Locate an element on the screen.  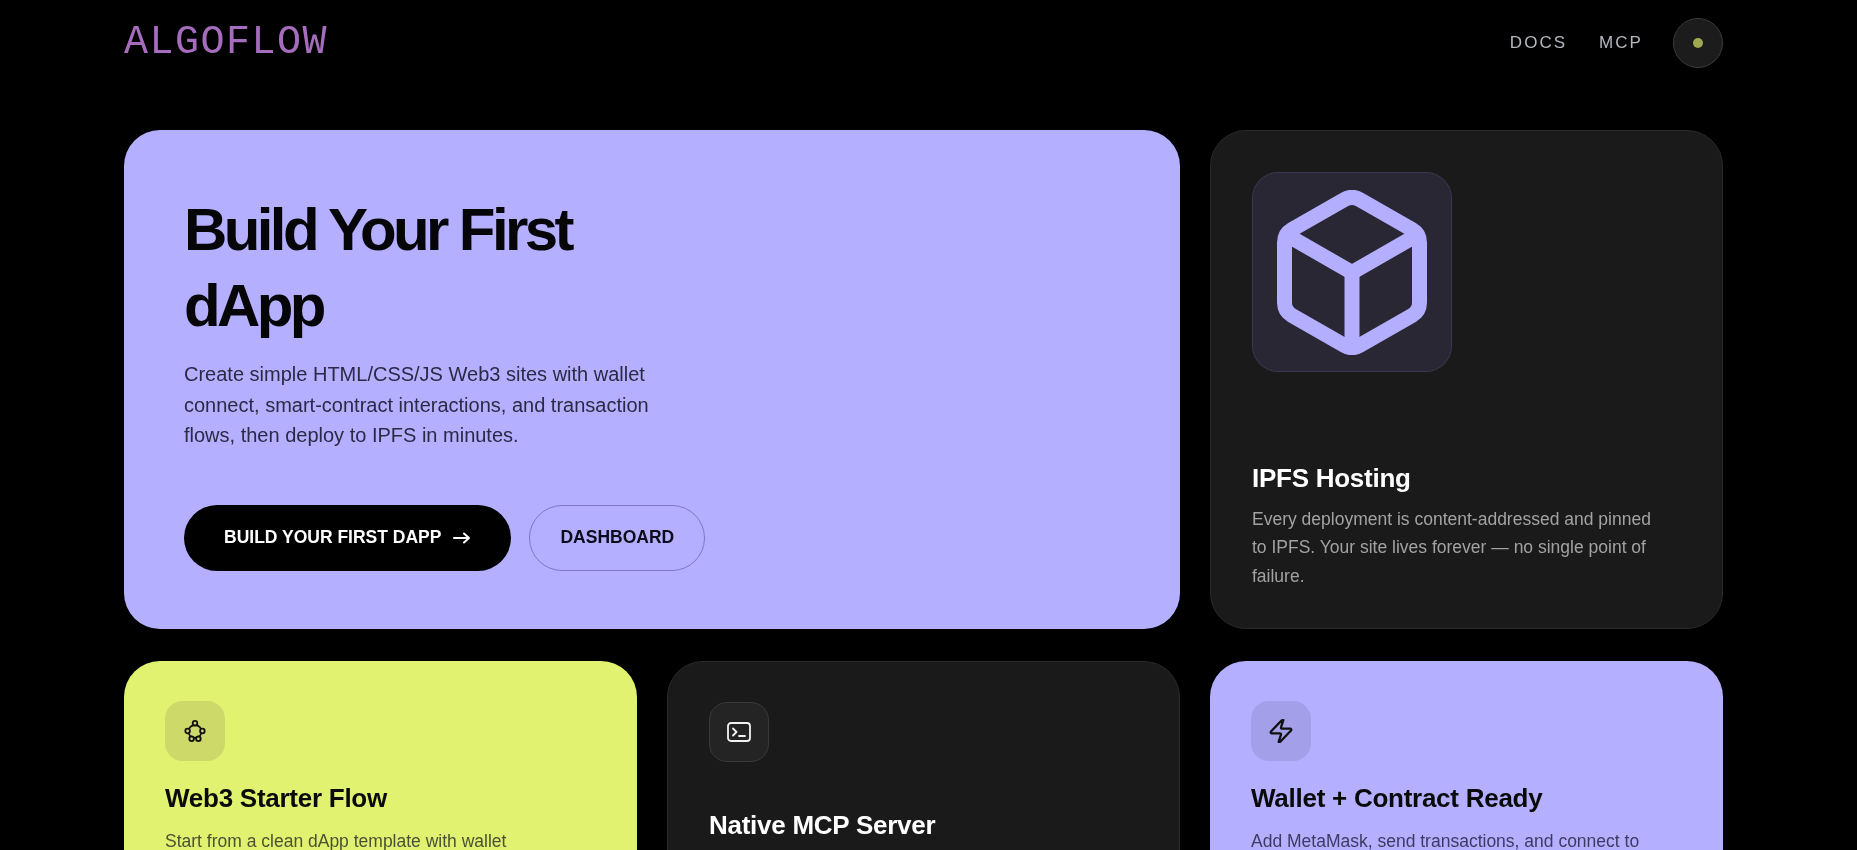
card-description: Add MetaMask, send transactions, and connect to is located at coordinates (1446, 840).